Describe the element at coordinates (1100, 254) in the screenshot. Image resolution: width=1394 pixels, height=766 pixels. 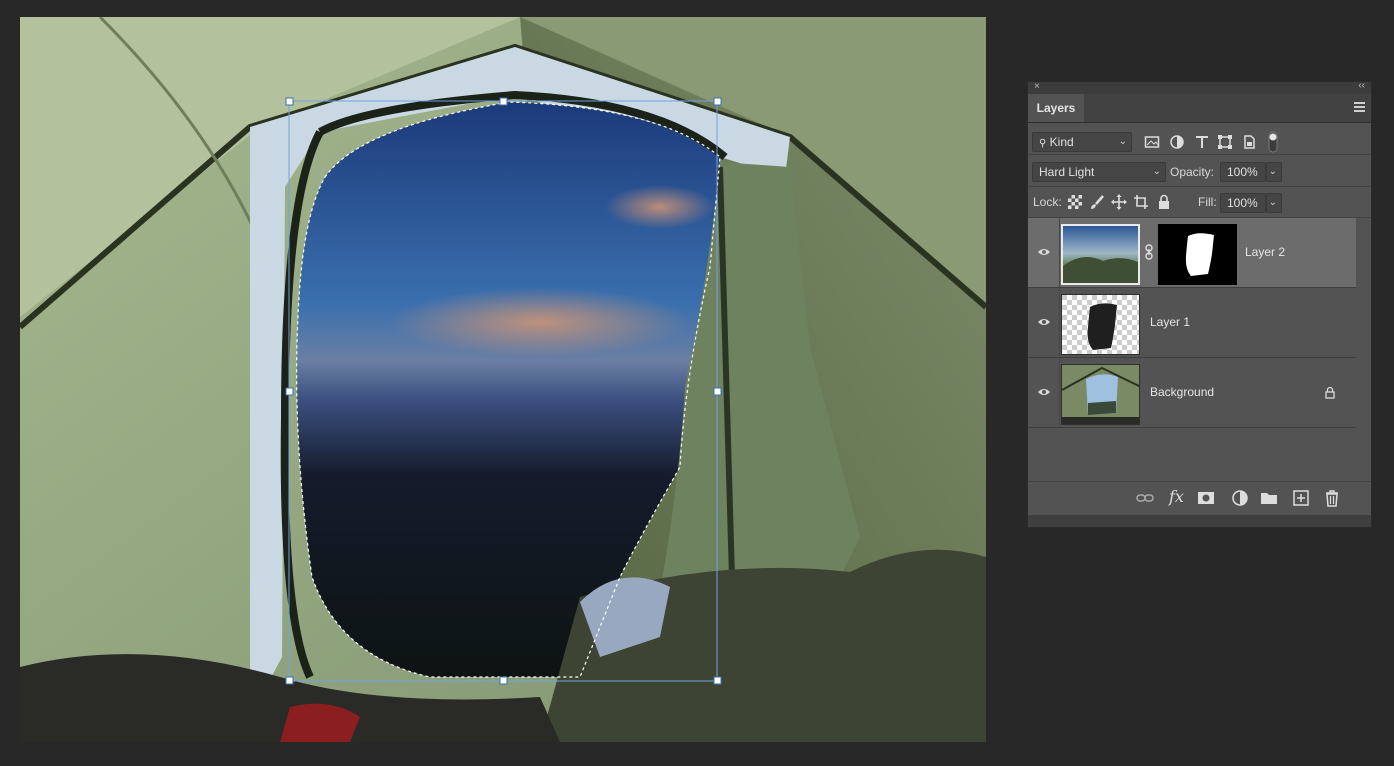
I see `layer-2-thumbnail` at that location.